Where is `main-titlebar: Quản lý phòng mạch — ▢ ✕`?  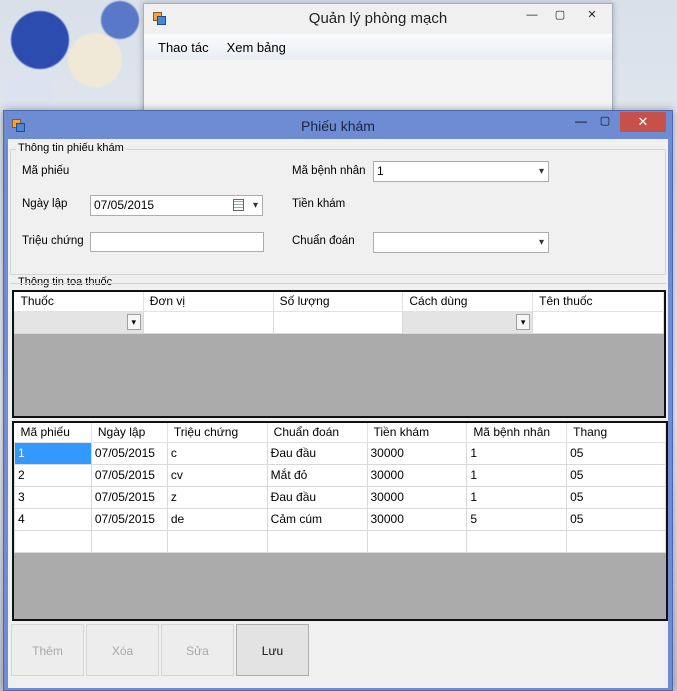 main-titlebar: Quản lý phòng mạch — ▢ ✕ is located at coordinates (378, 19).